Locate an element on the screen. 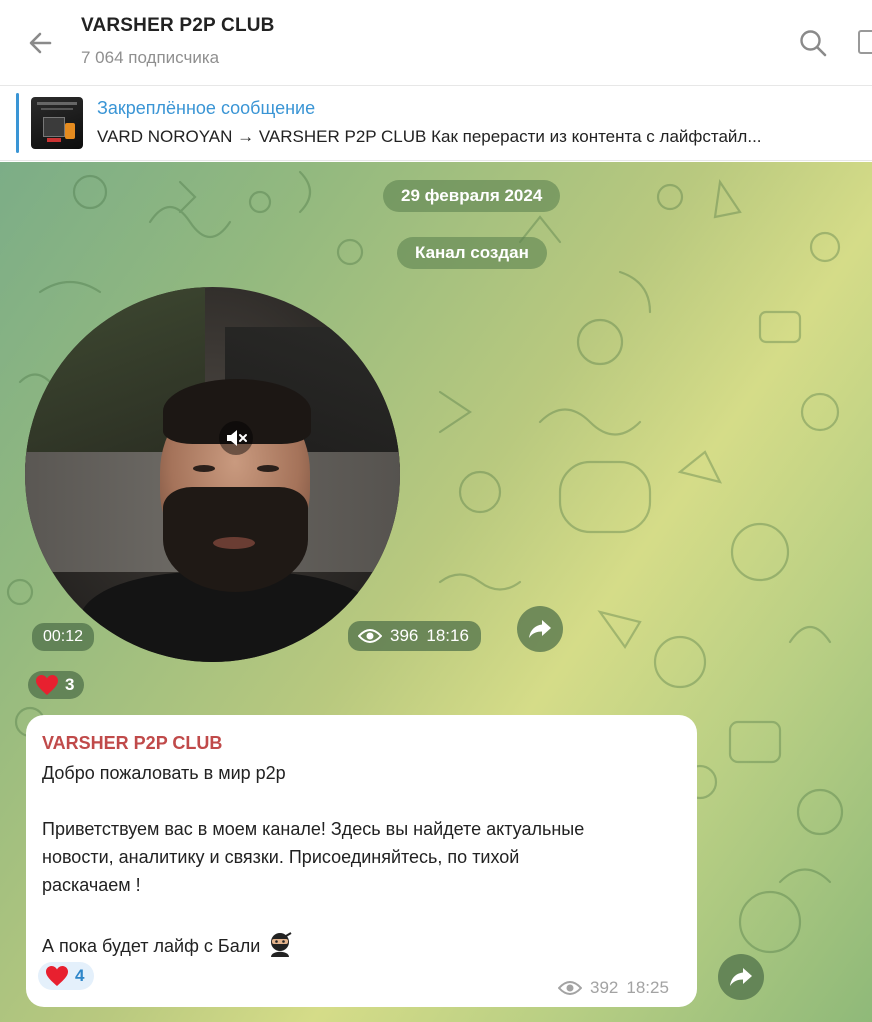 This screenshot has width=872, height=1022. message-text-line: А пока будет лайф с Бали is located at coordinates (151, 946).